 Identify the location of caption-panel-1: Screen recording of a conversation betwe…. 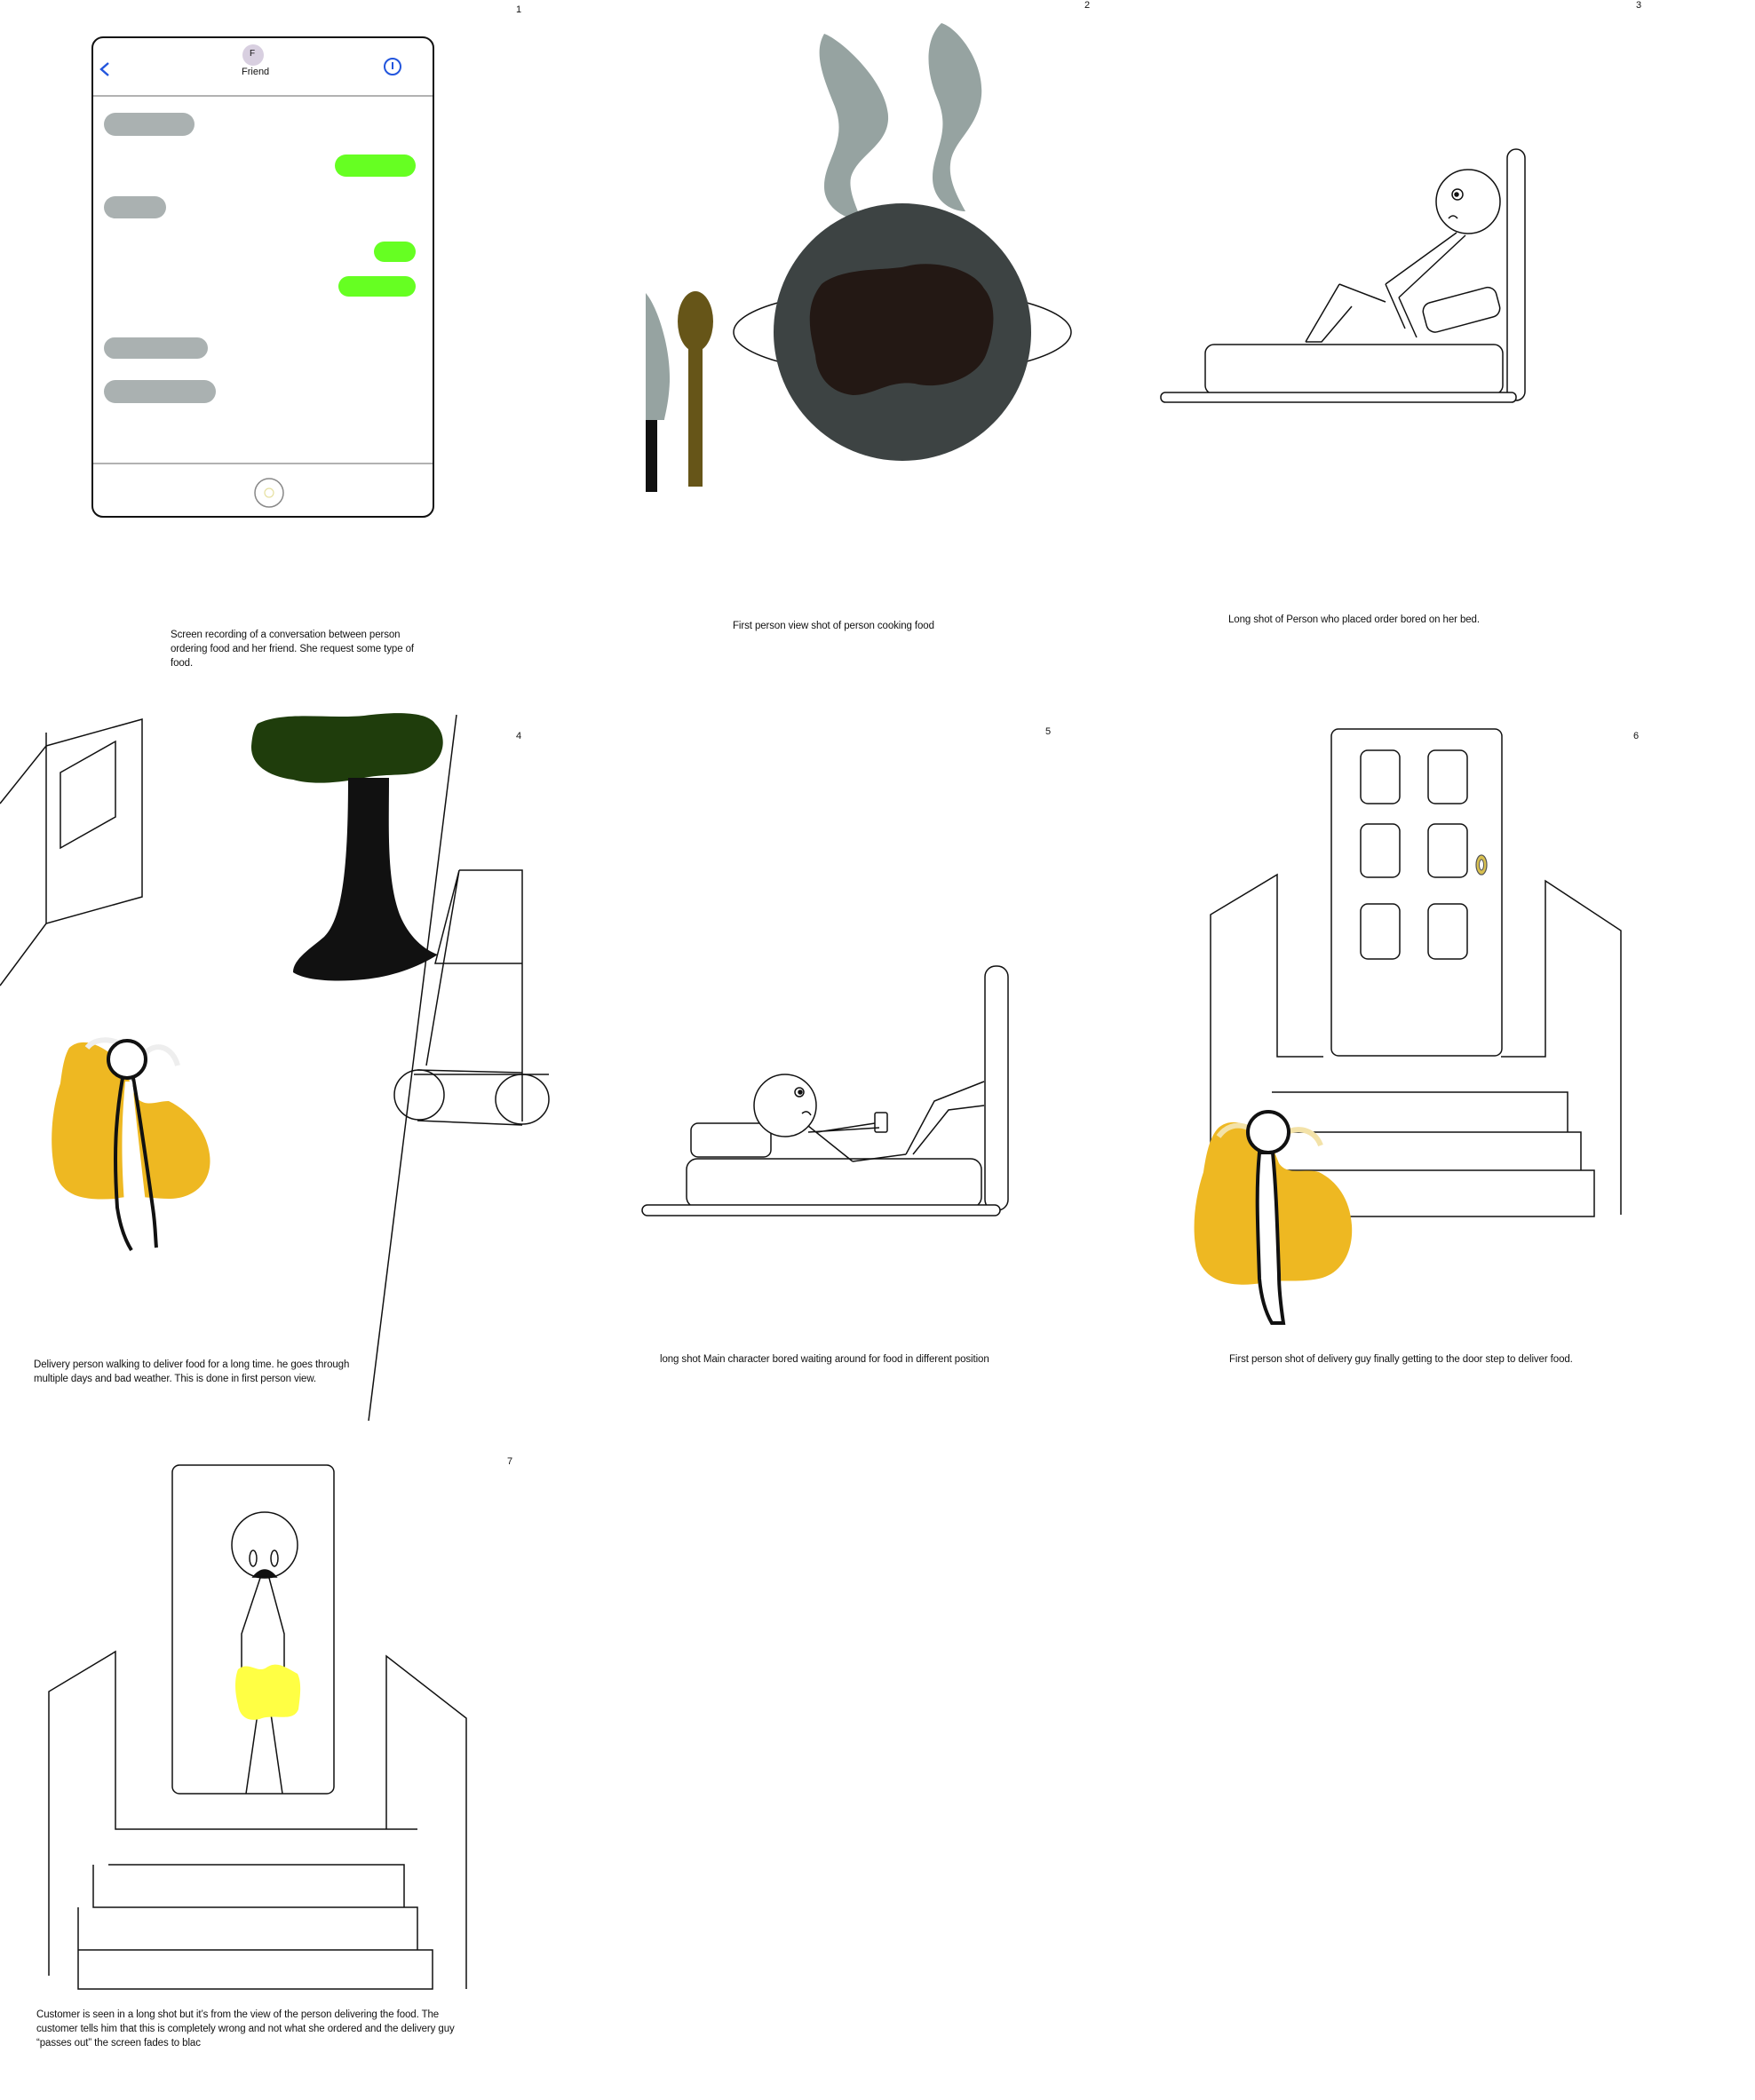
(293, 649).